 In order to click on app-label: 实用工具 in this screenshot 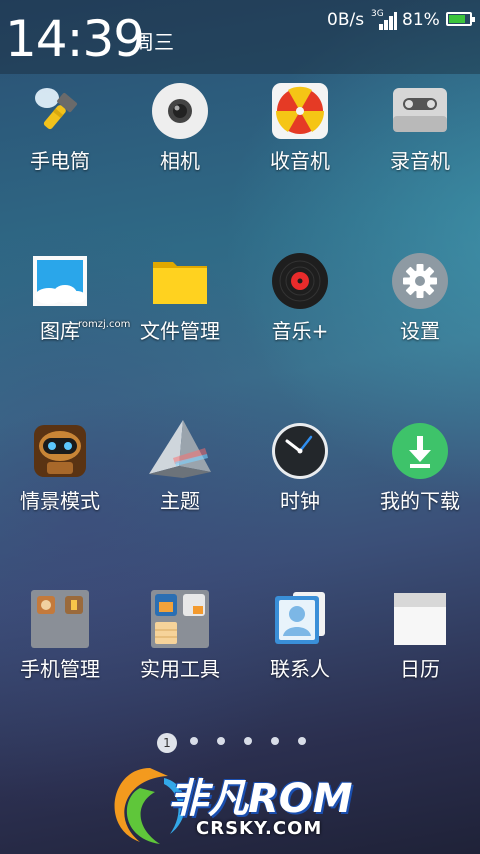, I will do `click(180, 669)`.